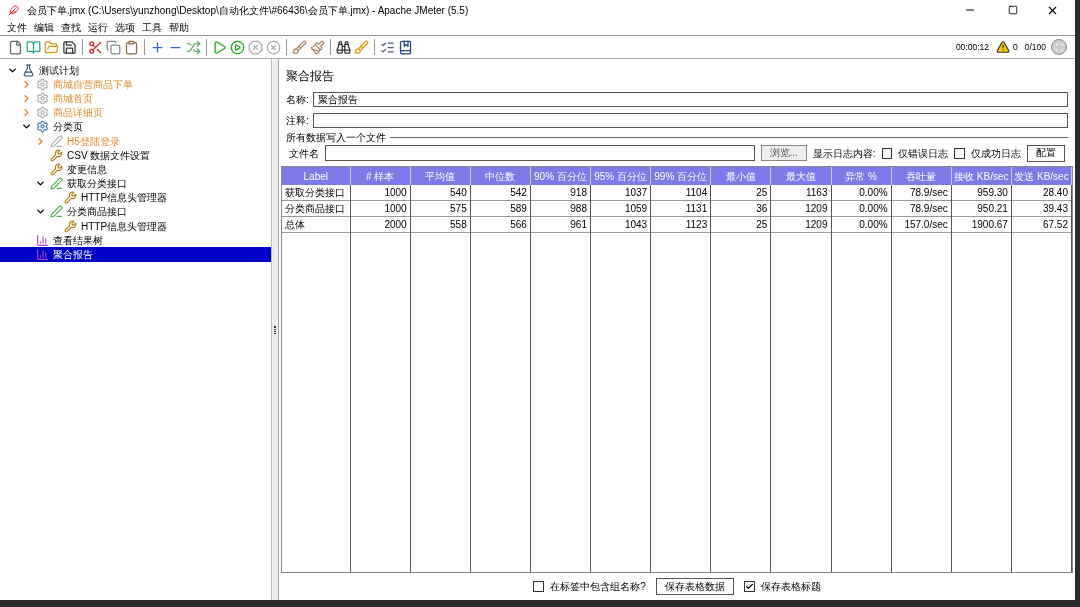 The width and height of the screenshot is (1080, 607). I want to click on table-cell: 1123, so click(680, 224).